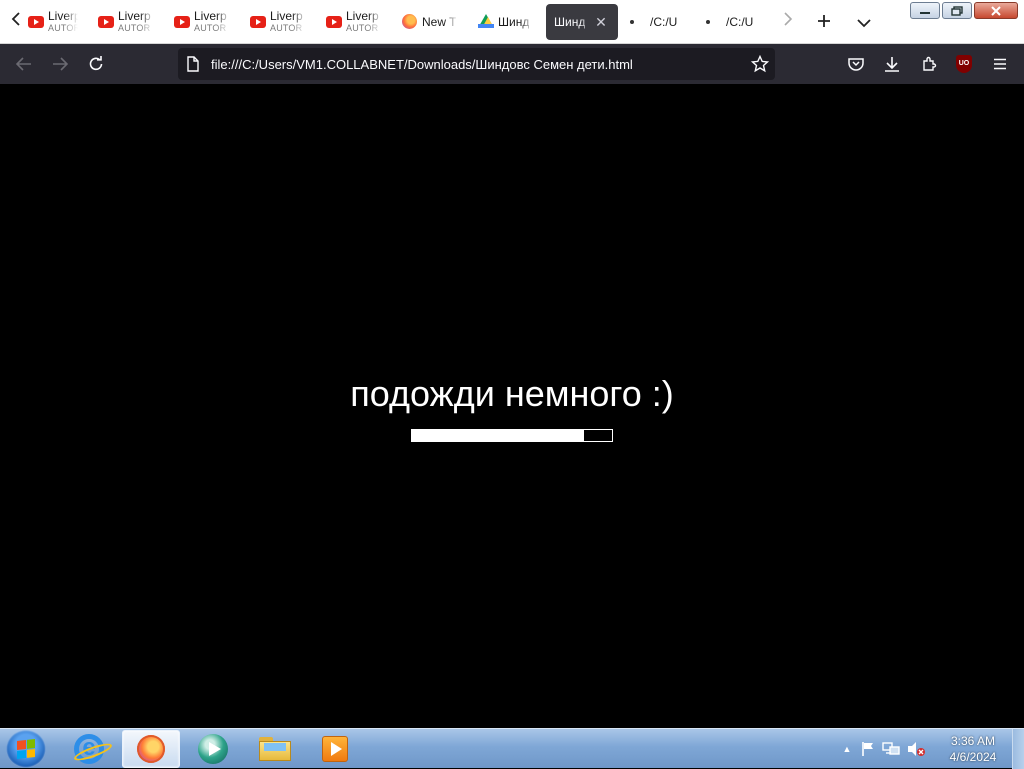  Describe the element at coordinates (15, 19) in the screenshot. I see `chevron-left-icon` at that location.